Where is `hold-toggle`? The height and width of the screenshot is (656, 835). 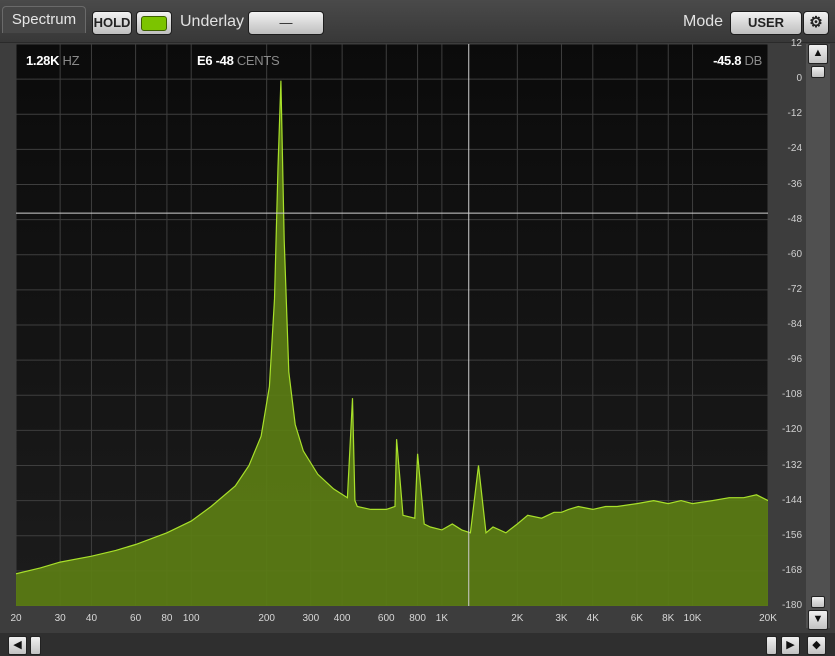 hold-toggle is located at coordinates (154, 23).